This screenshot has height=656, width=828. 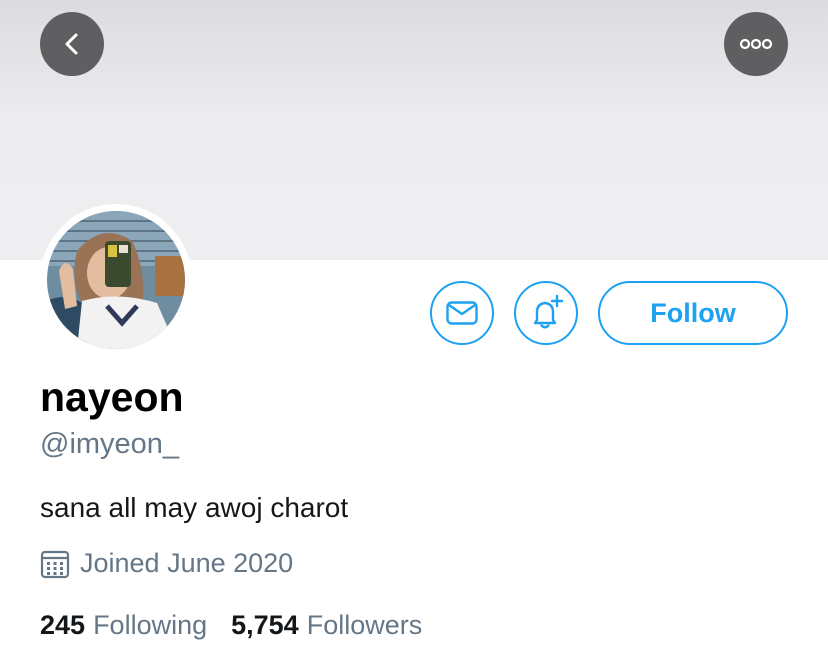 What do you see at coordinates (187, 563) in the screenshot?
I see `joined-text: Joined June 2020` at bounding box center [187, 563].